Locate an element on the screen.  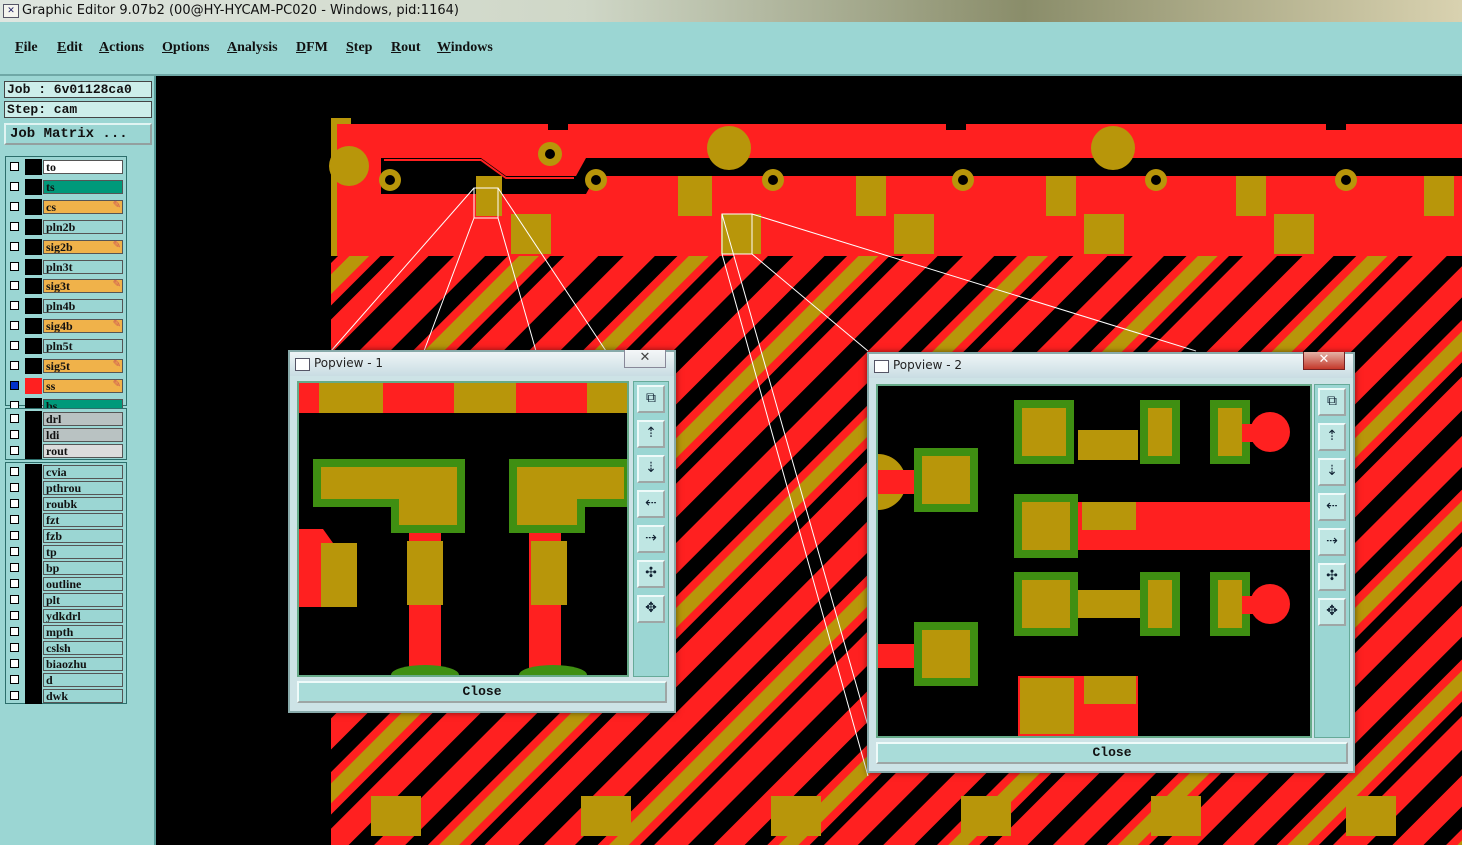
menu-rout: Rout is located at coordinates (406, 48).